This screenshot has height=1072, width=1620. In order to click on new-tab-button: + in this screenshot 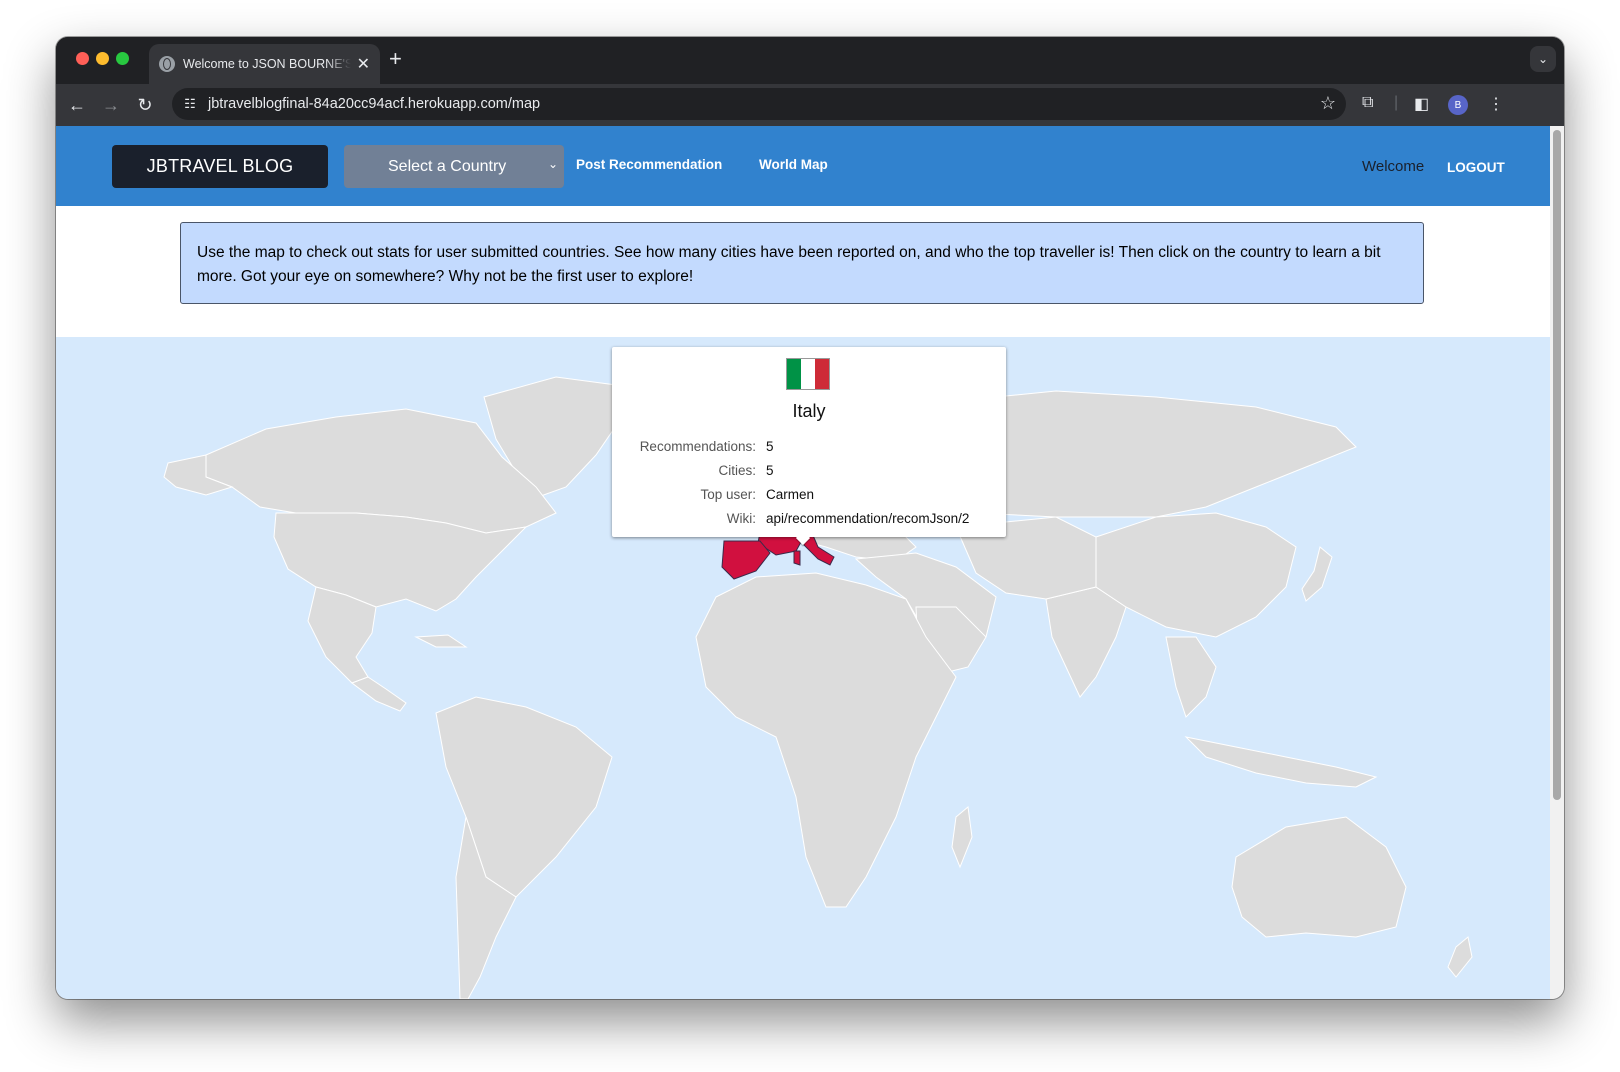, I will do `click(395, 59)`.